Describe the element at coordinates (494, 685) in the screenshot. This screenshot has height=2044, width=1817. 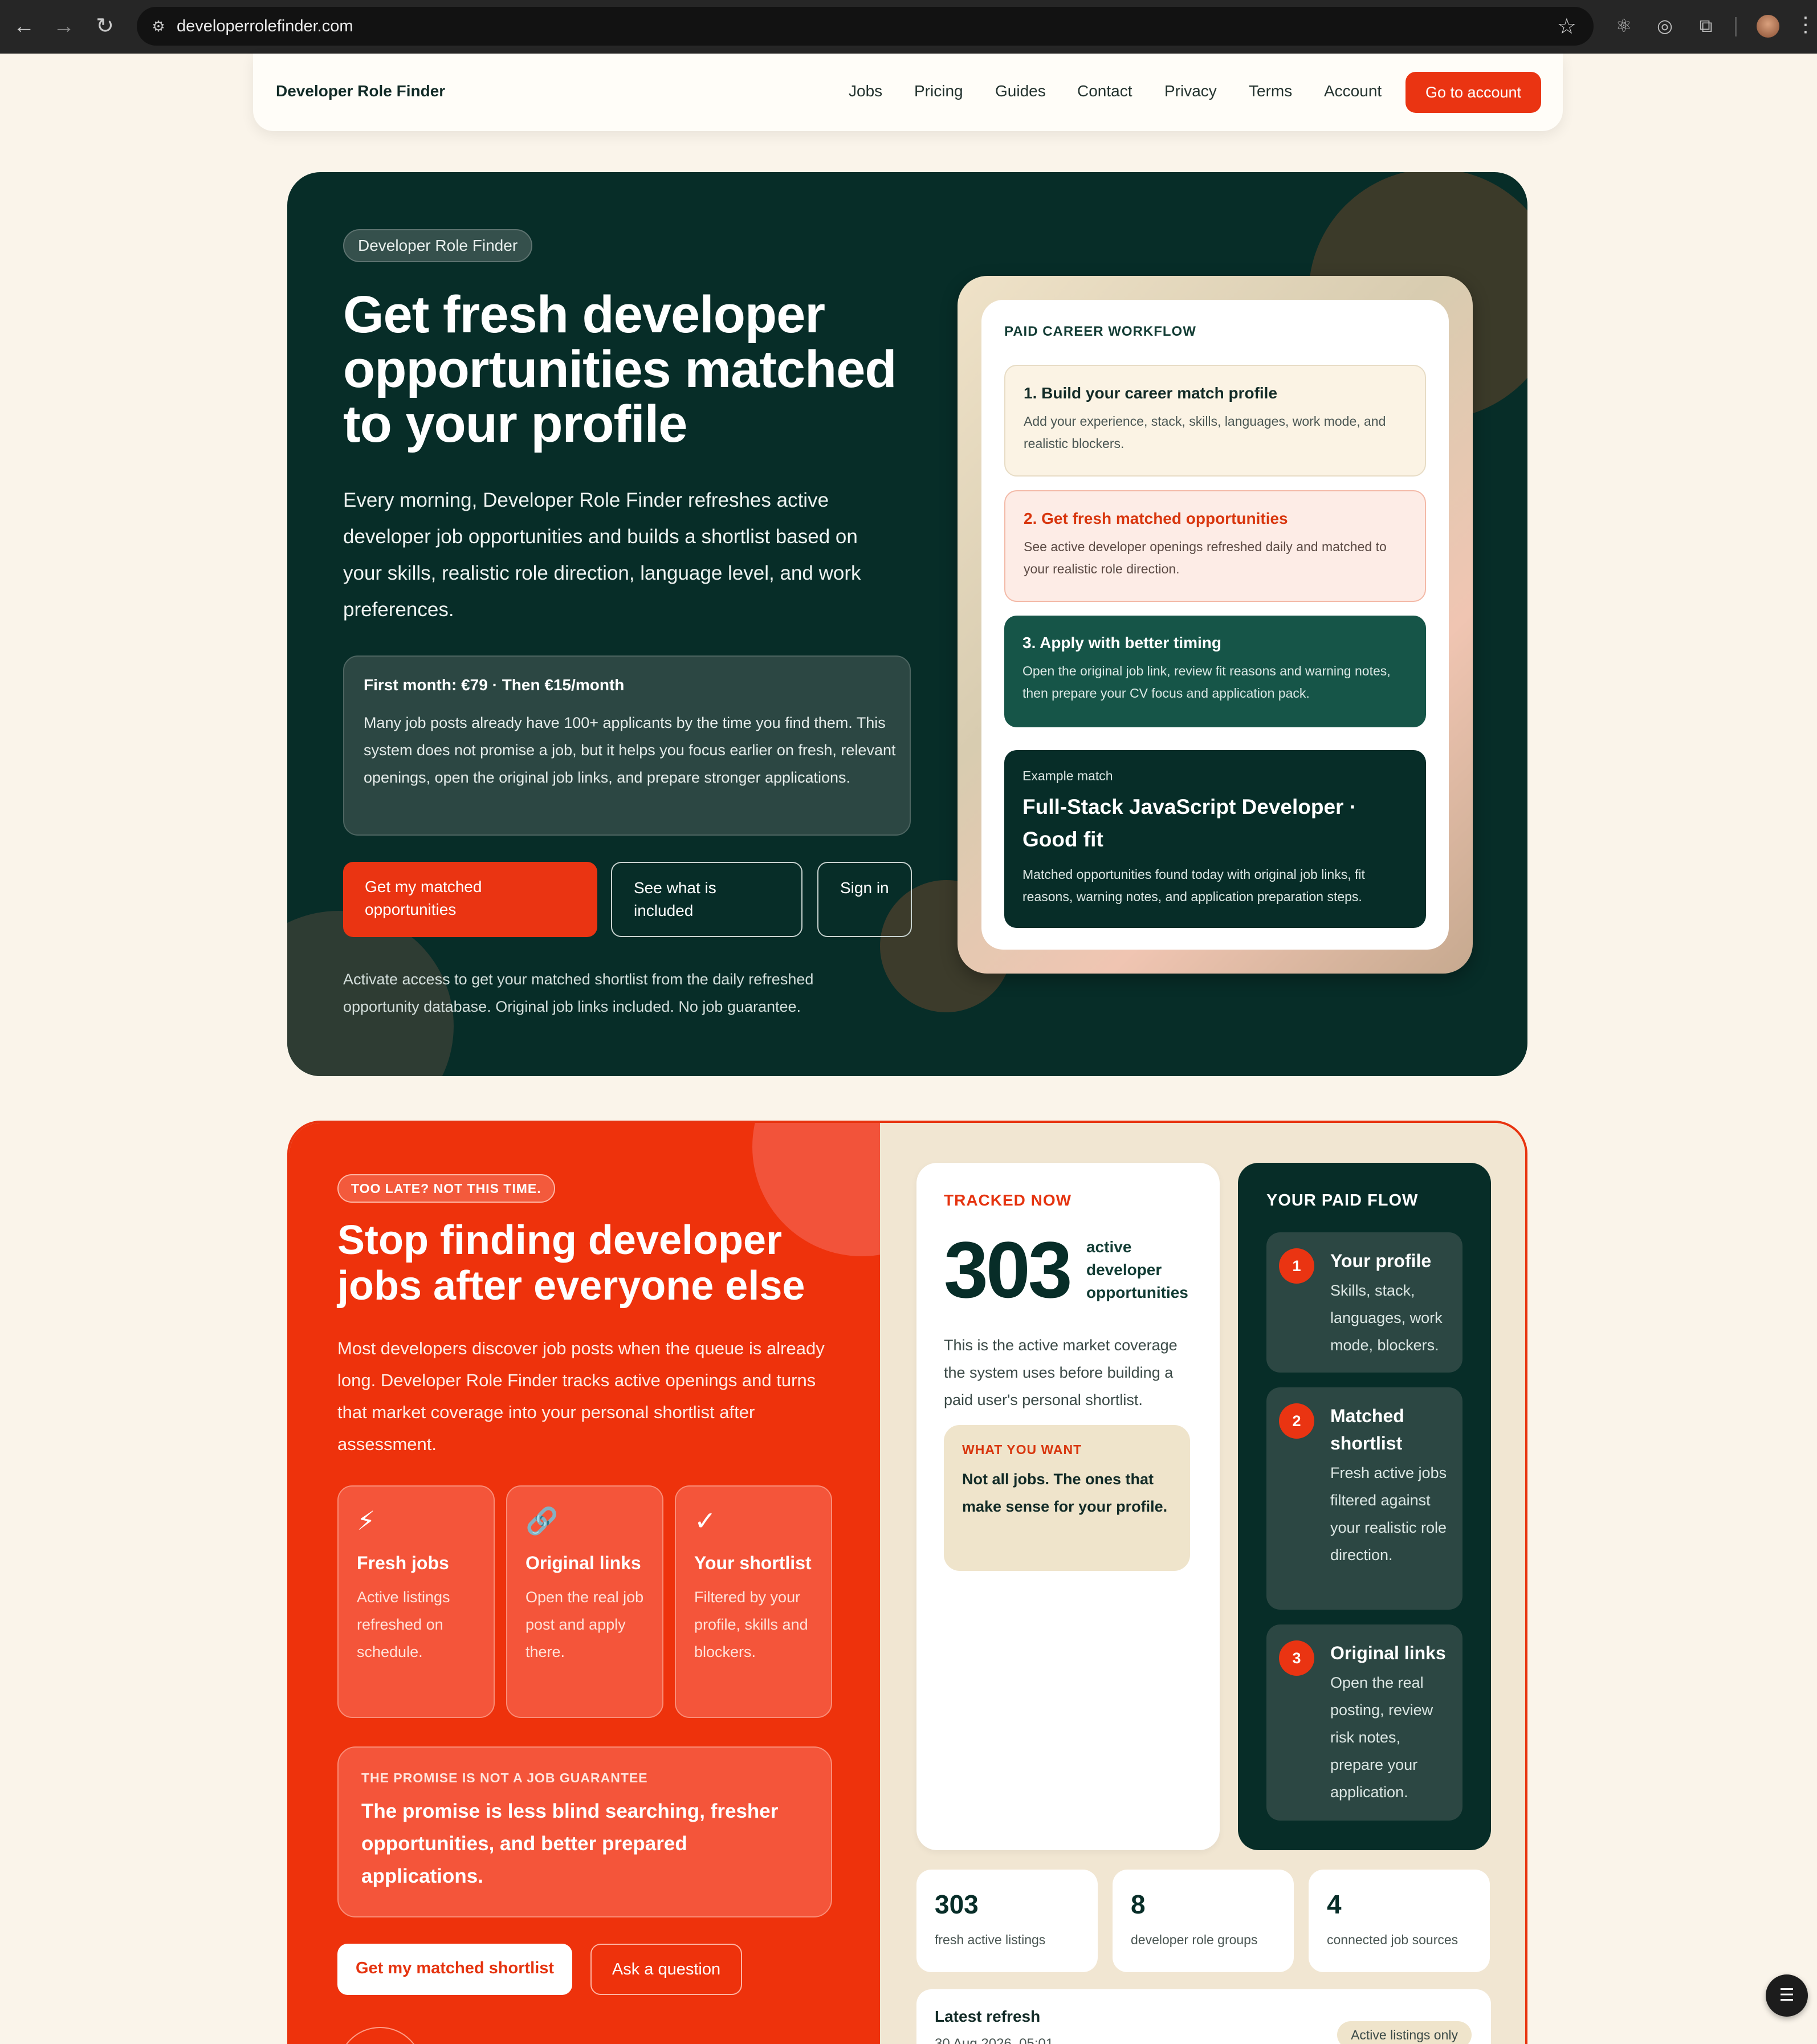
I see `pricing-heading: First month: €79 · Then €15/month` at that location.